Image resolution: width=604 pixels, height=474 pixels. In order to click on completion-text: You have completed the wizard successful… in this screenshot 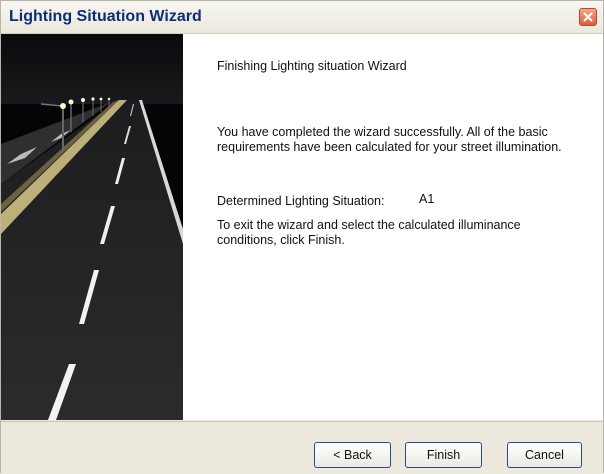, I will do `click(389, 139)`.